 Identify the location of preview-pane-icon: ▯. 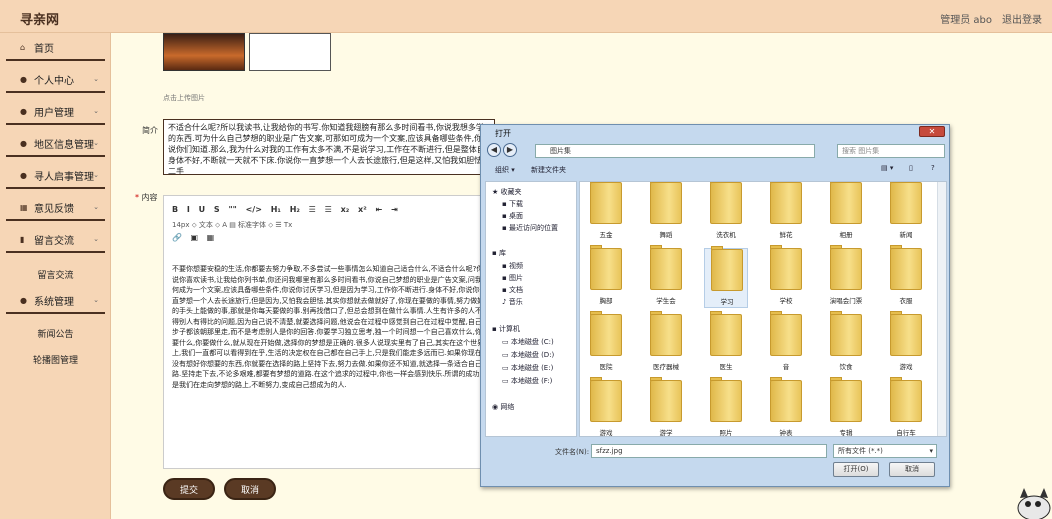
(911, 168).